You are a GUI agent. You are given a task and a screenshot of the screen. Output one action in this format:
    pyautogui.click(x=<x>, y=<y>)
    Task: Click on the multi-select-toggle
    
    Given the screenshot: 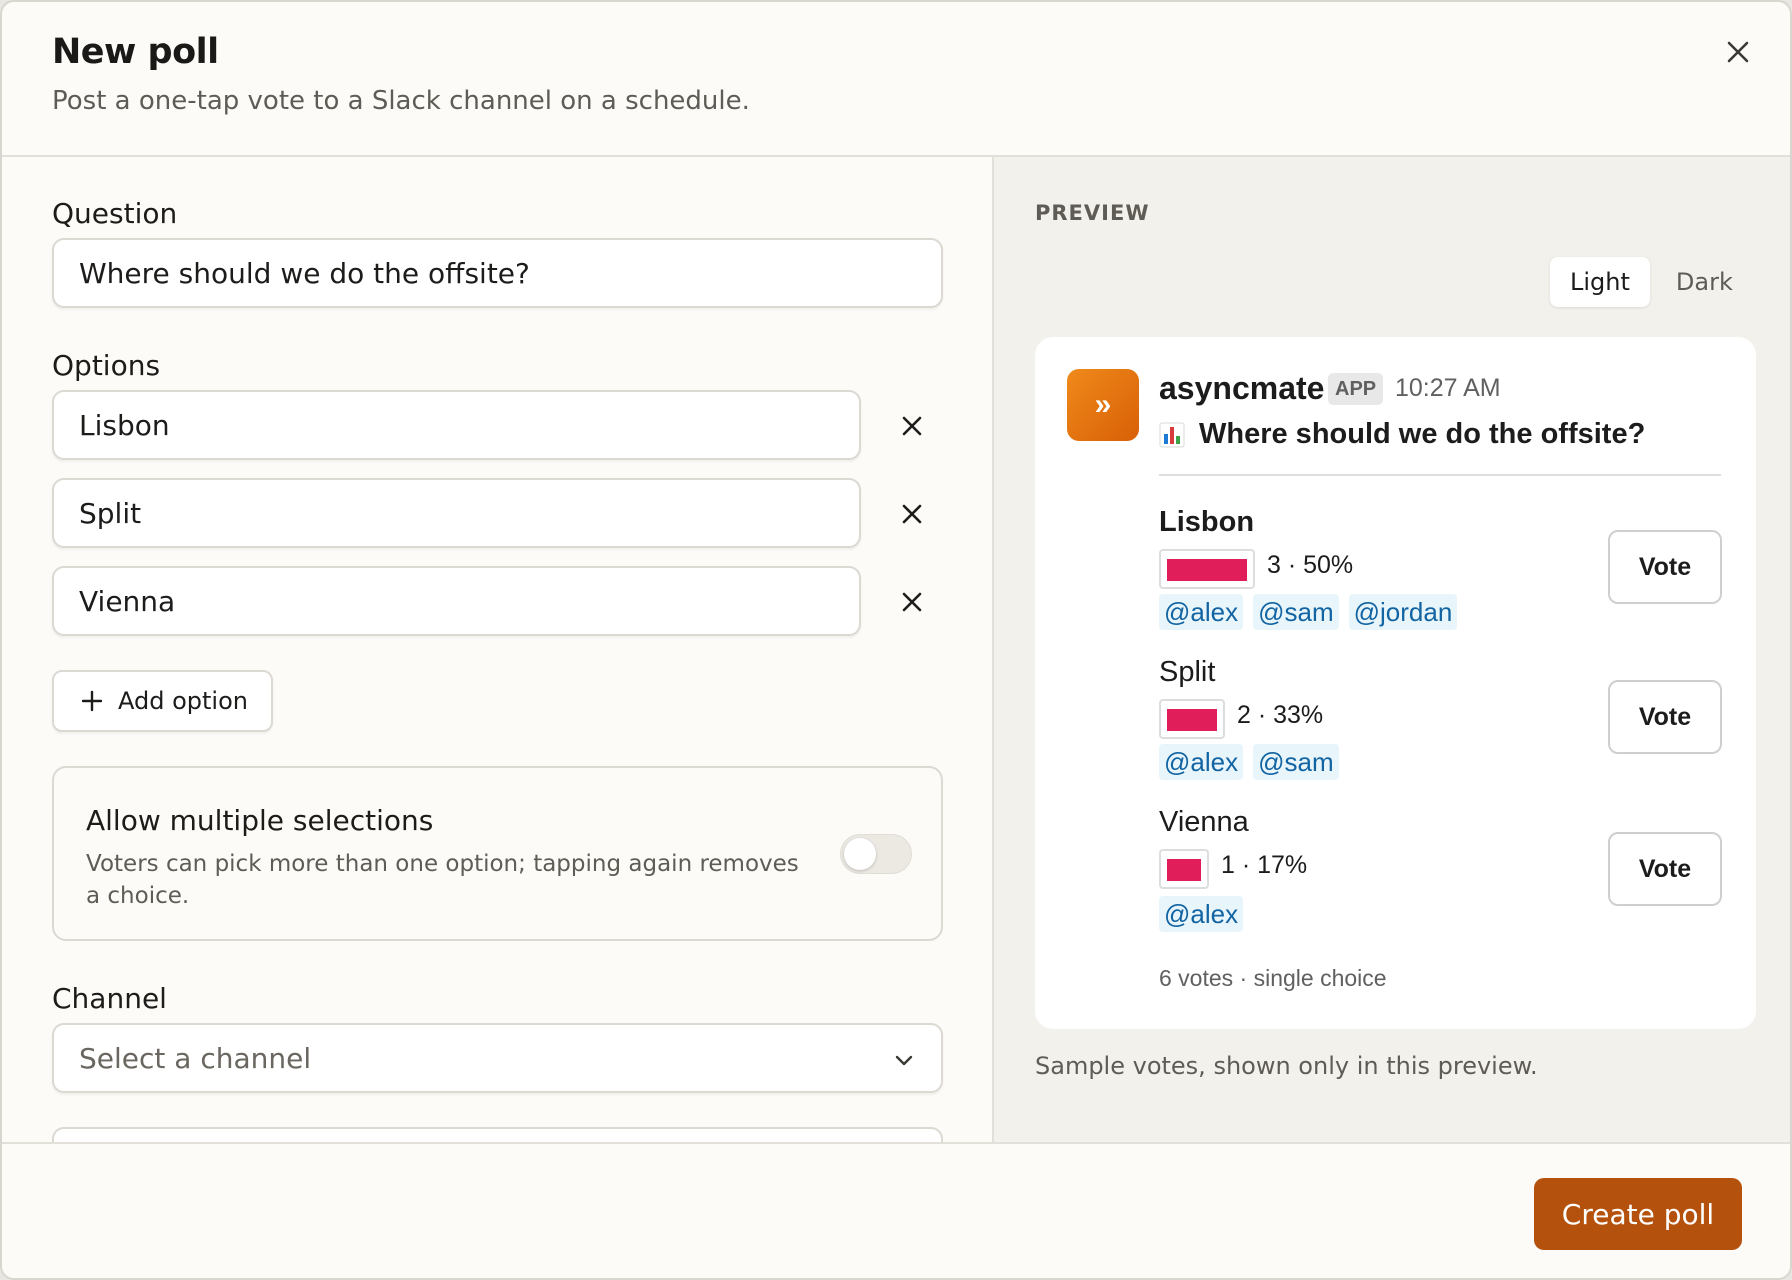 What is the action you would take?
    pyautogui.click(x=876, y=854)
    